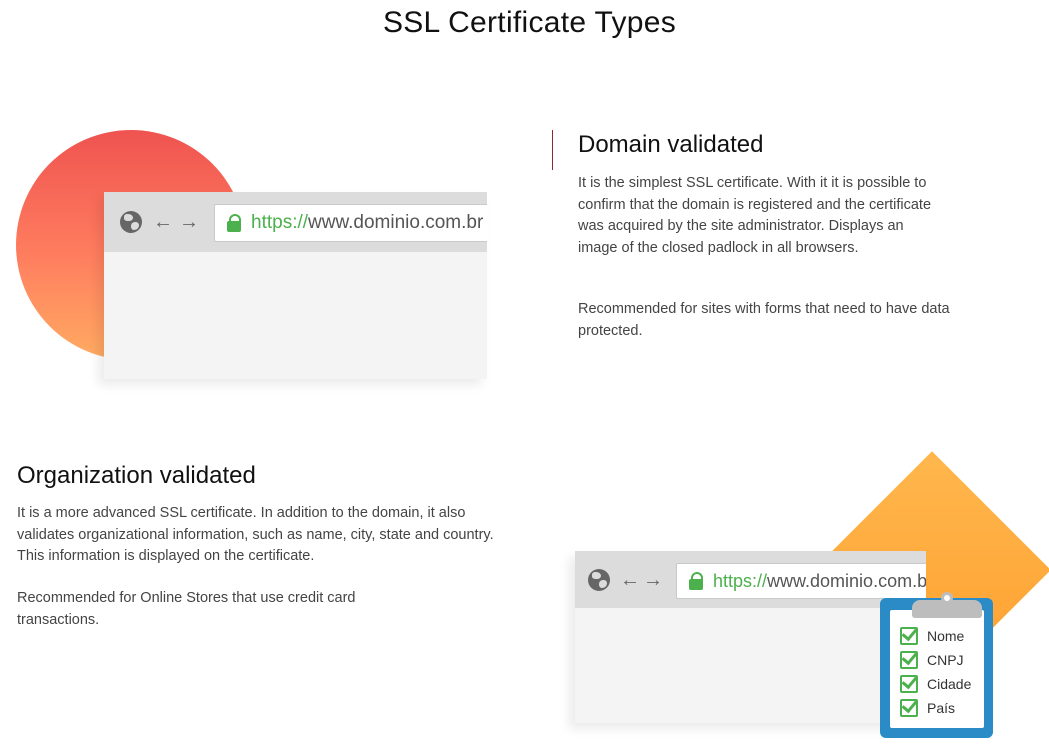 This screenshot has width=1049, height=746. I want to click on checklist-item: Nome, so click(932, 636).